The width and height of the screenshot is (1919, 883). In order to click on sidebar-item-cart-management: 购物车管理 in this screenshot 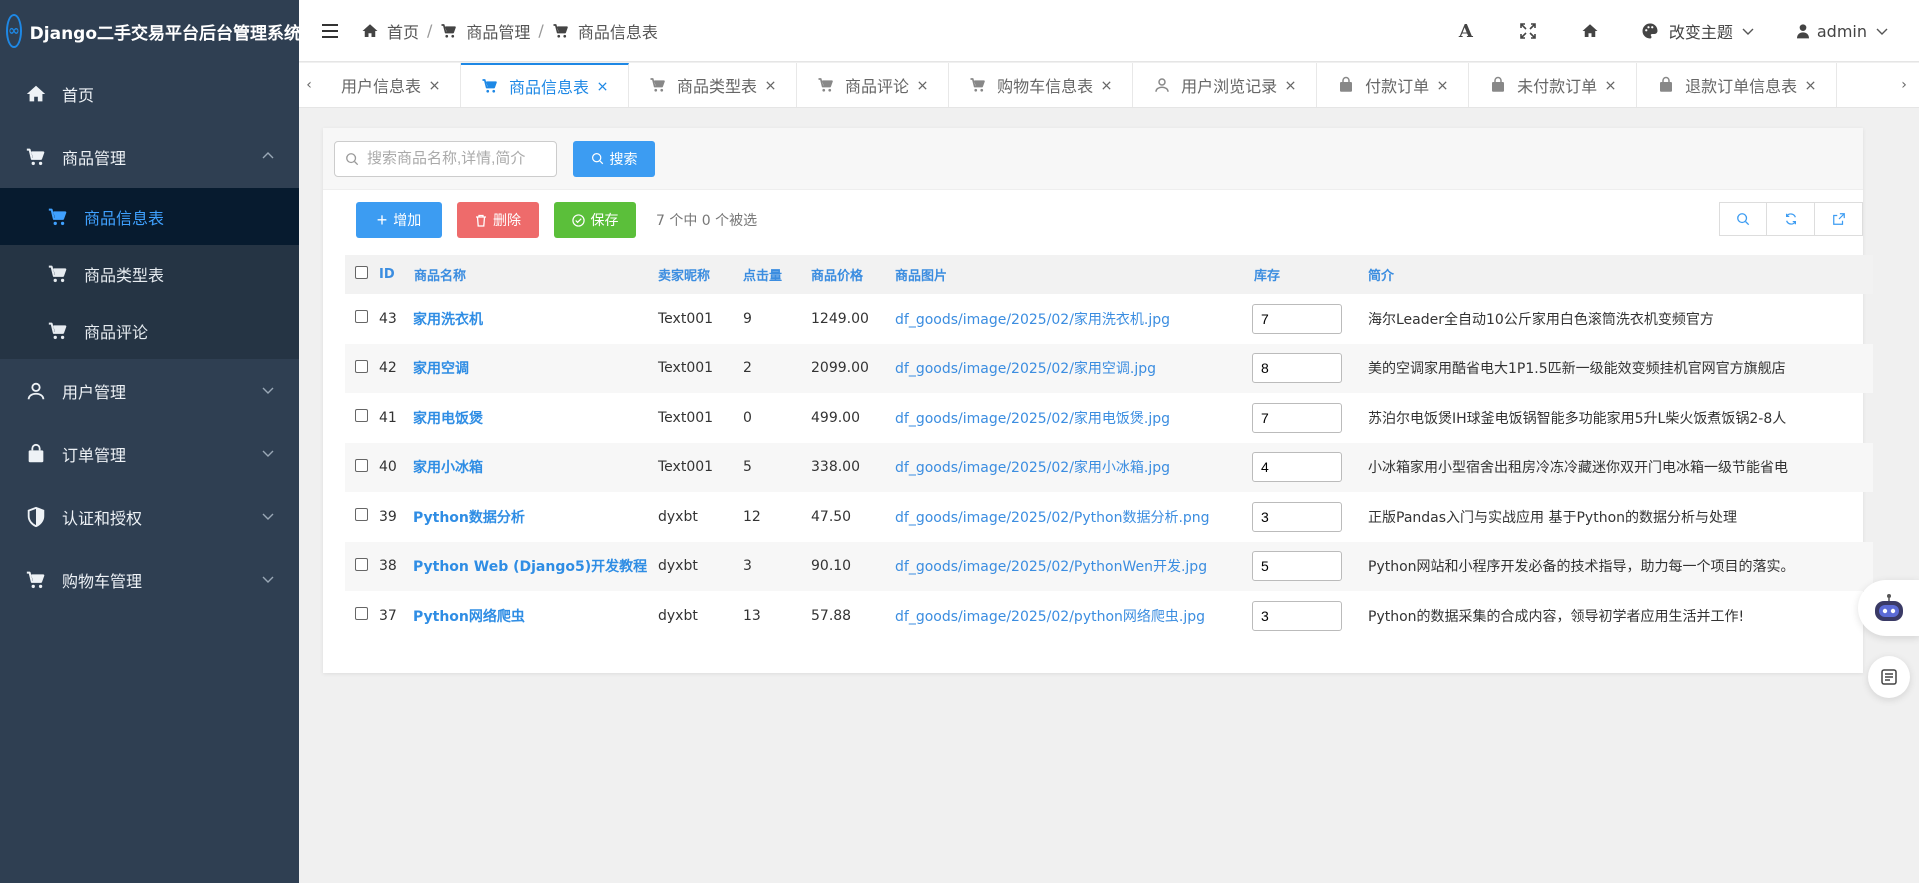, I will do `click(149, 579)`.